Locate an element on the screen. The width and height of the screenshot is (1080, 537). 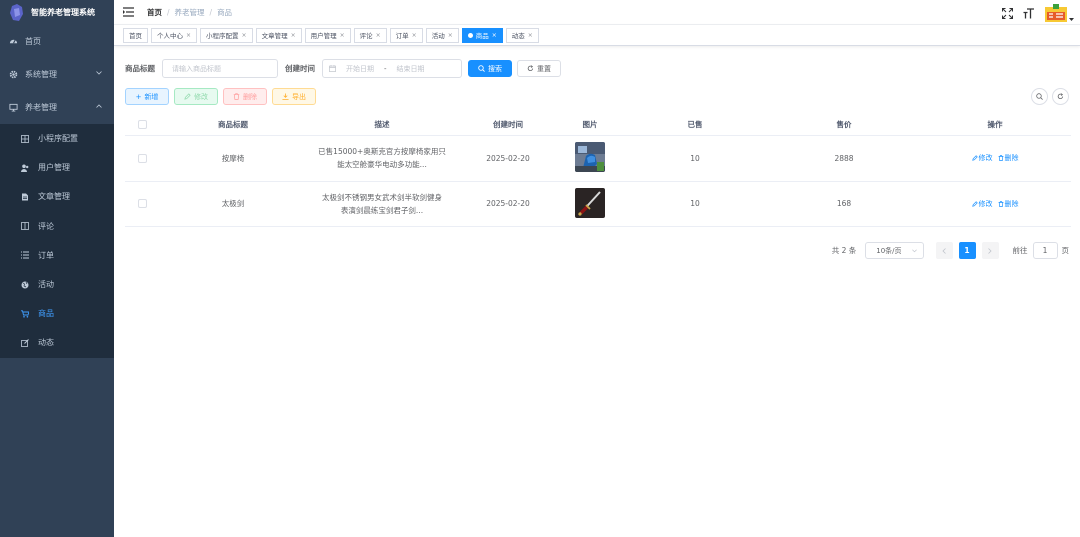
start-date-placeholder: 开始日期 is located at coordinates (360, 68).